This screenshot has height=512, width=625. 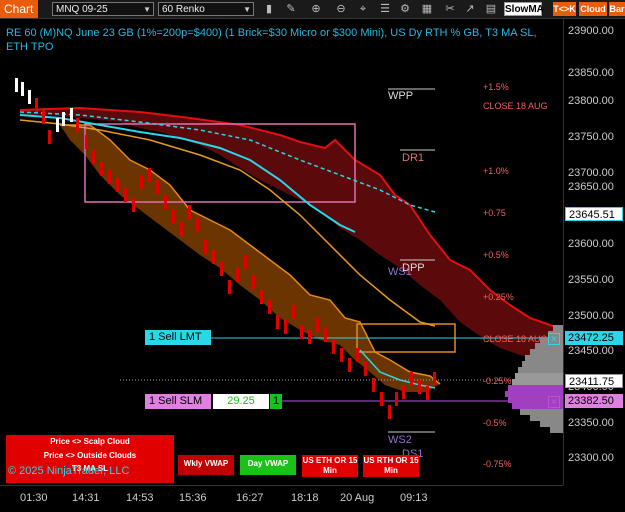 What do you see at coordinates (405, 9) in the screenshot?
I see `strategy-icon: ⚙` at bounding box center [405, 9].